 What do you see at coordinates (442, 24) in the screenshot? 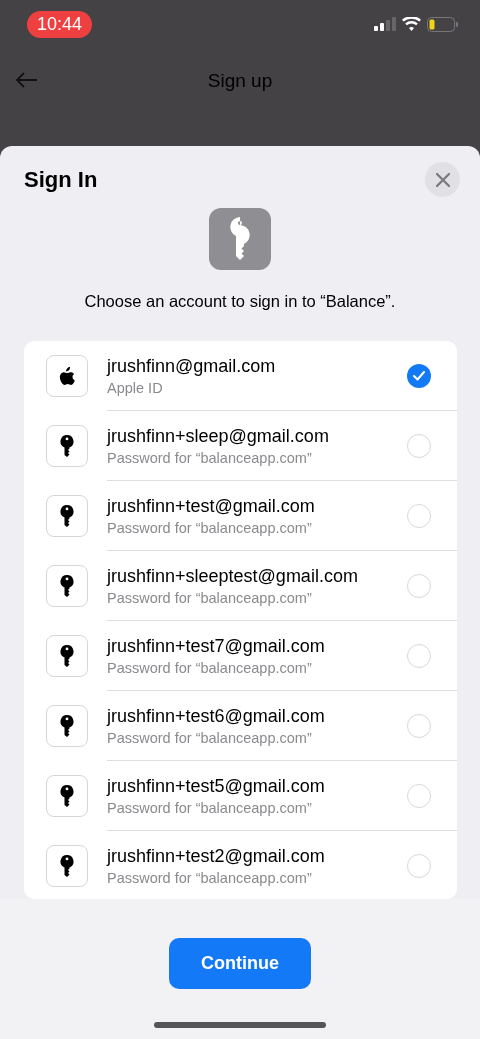
I see `battery-icon` at bounding box center [442, 24].